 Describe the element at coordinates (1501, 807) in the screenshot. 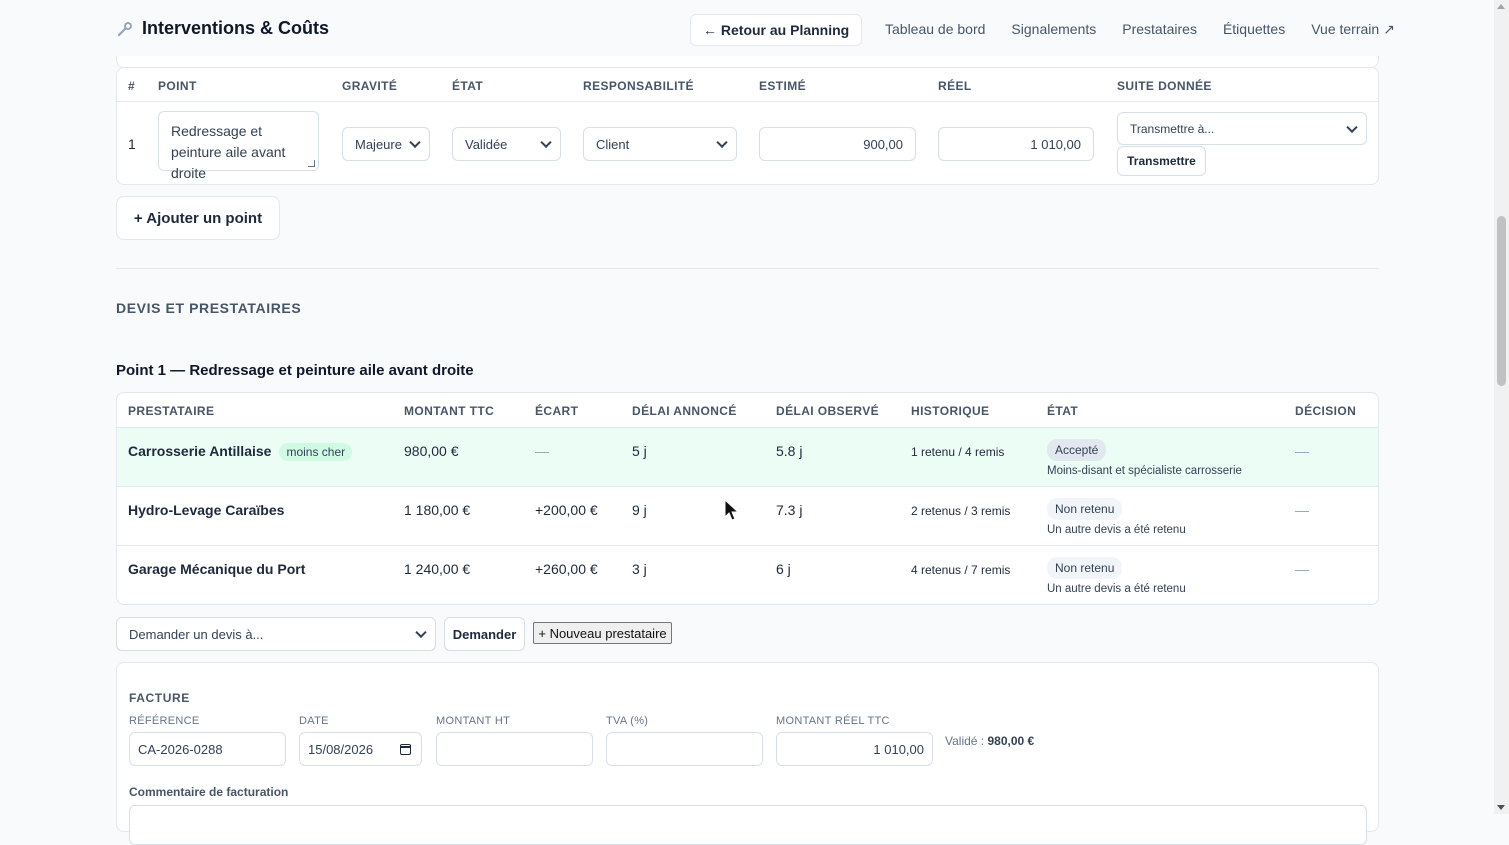

I see `scroll-down-arrow-icon` at that location.